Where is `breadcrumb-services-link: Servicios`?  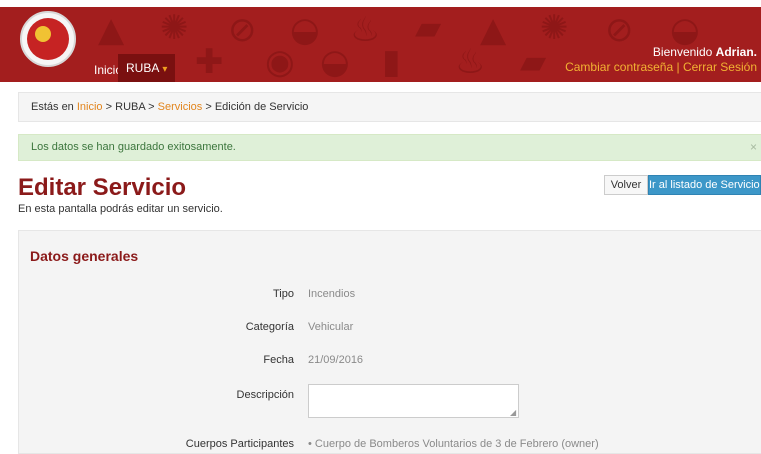
breadcrumb-services-link: Servicios is located at coordinates (180, 107).